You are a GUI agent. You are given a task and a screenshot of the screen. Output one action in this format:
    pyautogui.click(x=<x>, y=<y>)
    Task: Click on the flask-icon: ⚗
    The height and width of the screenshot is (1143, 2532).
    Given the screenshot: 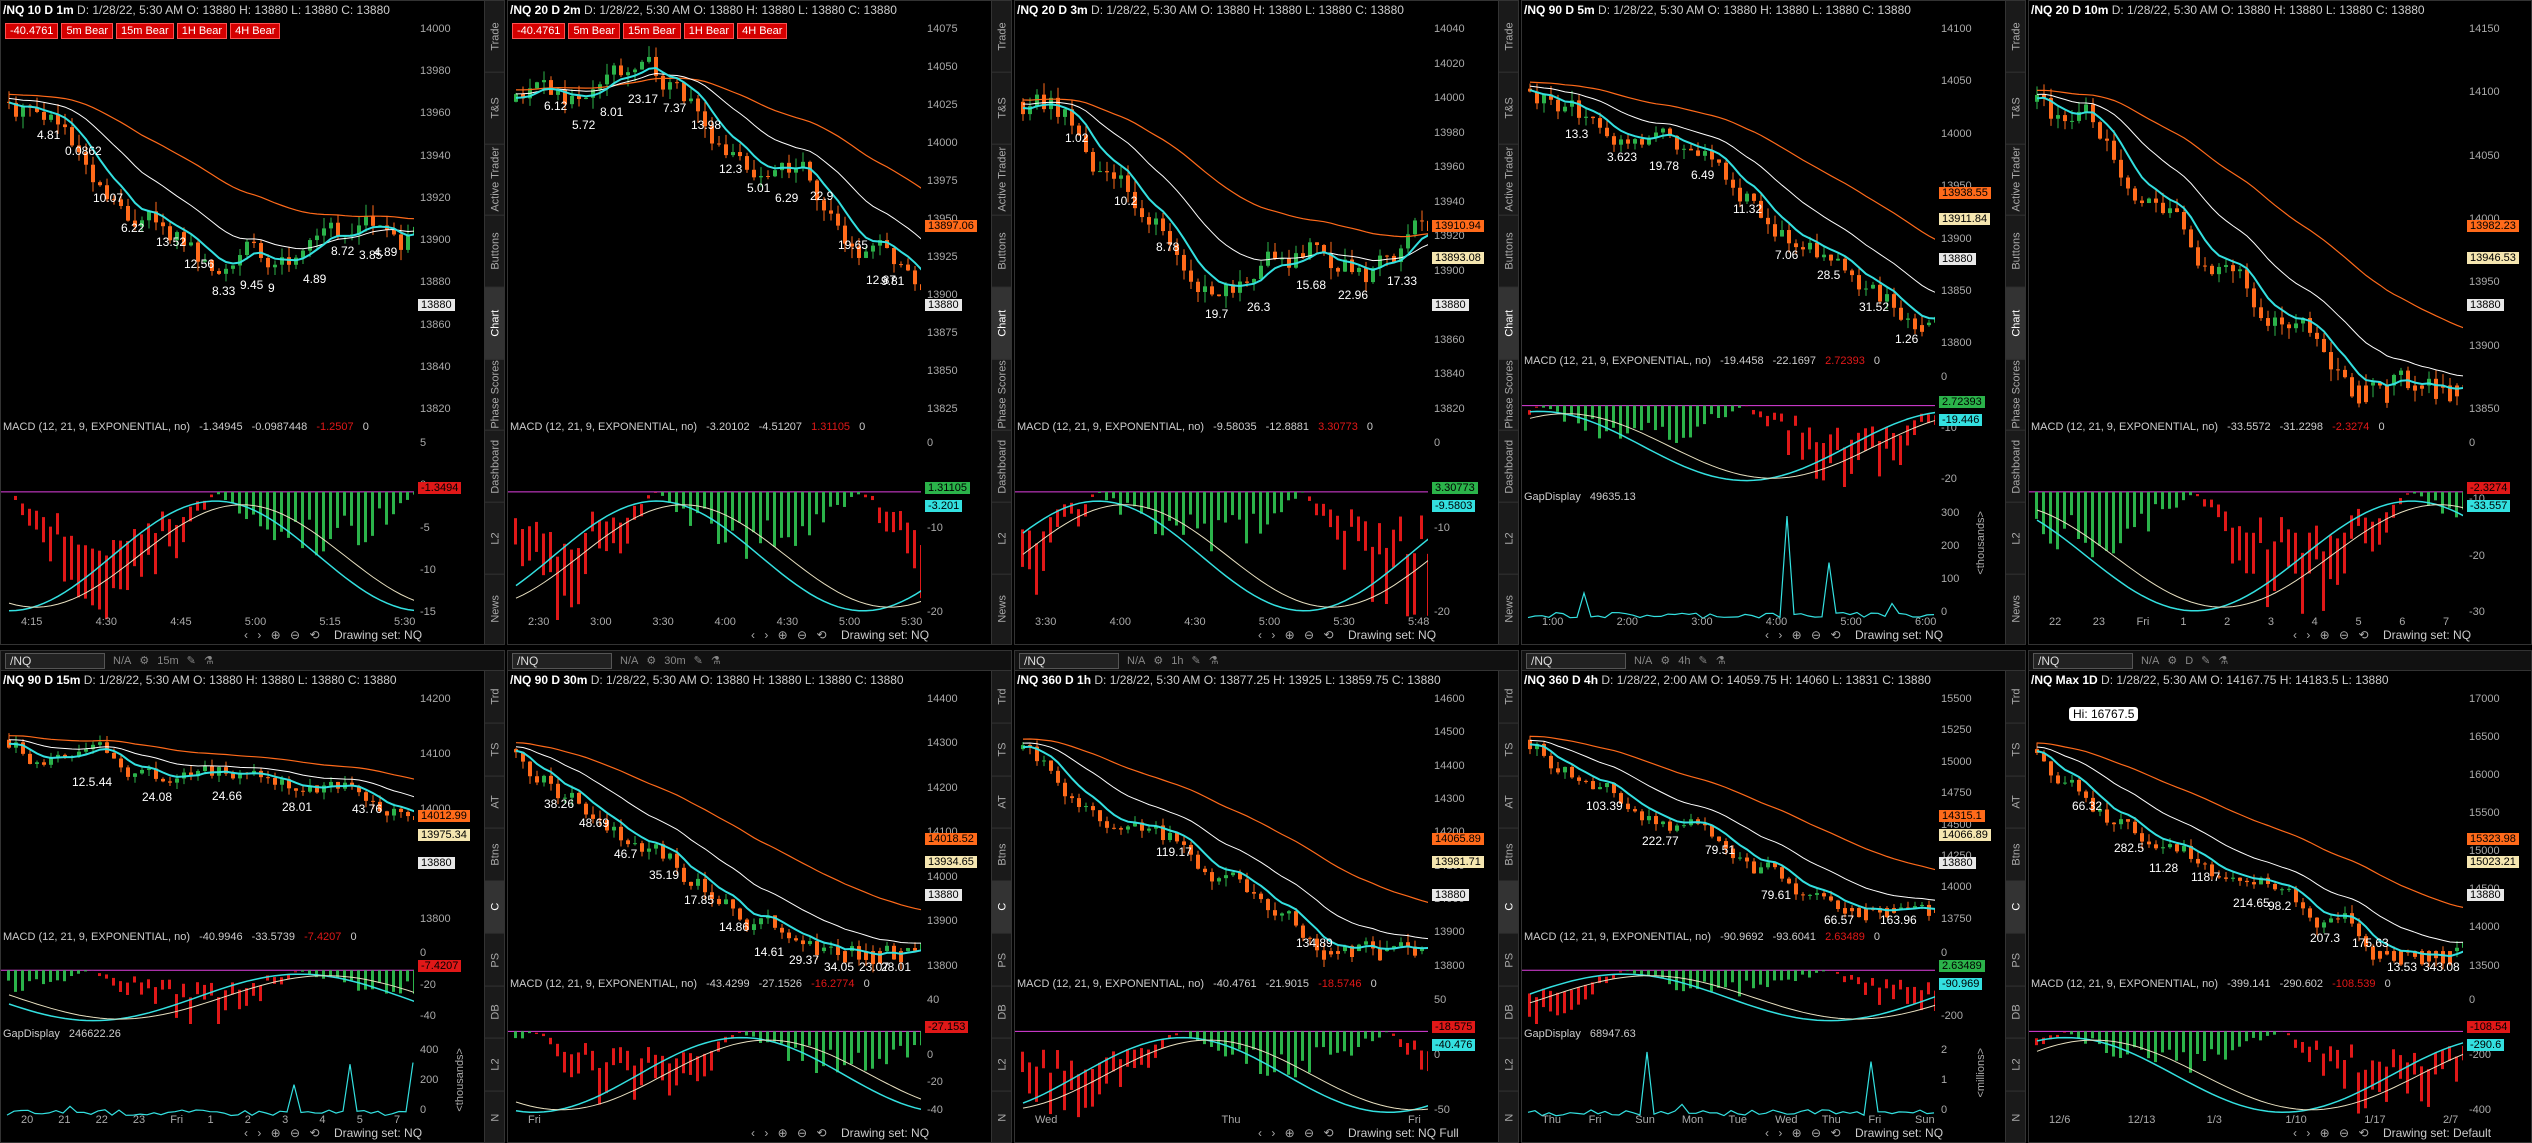 What is the action you would take?
    pyautogui.click(x=716, y=660)
    